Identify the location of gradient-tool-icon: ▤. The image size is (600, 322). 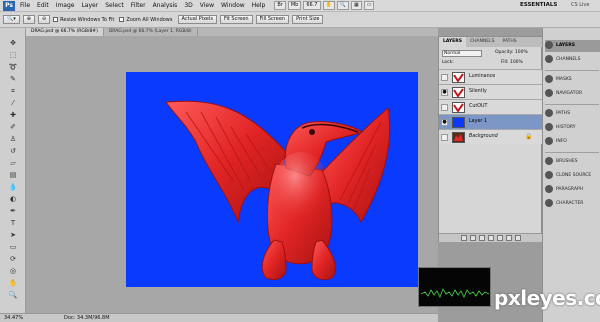
(13, 175).